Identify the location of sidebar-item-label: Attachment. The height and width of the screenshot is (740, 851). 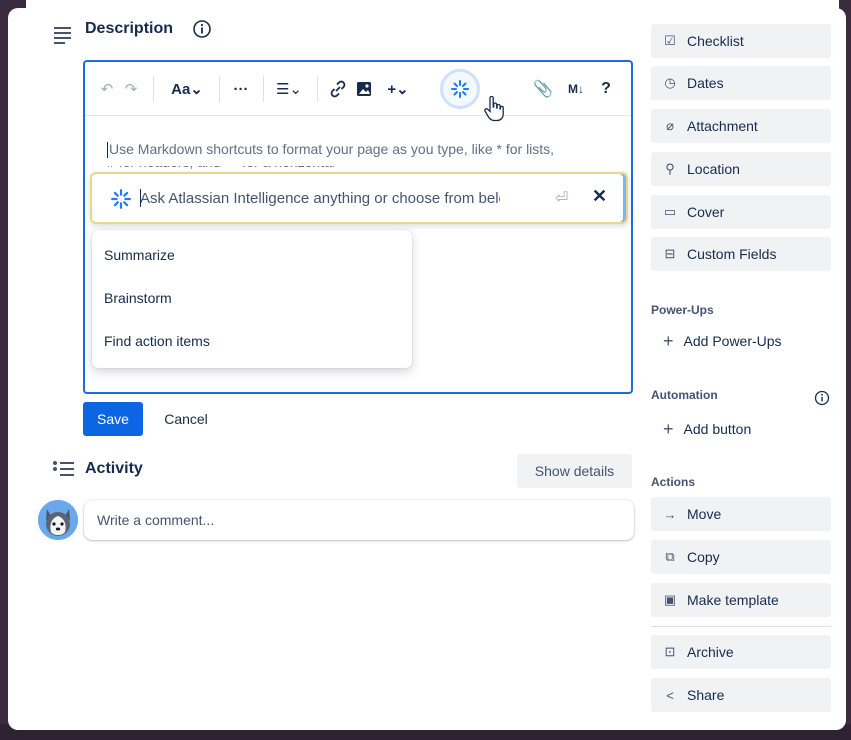
(722, 126).